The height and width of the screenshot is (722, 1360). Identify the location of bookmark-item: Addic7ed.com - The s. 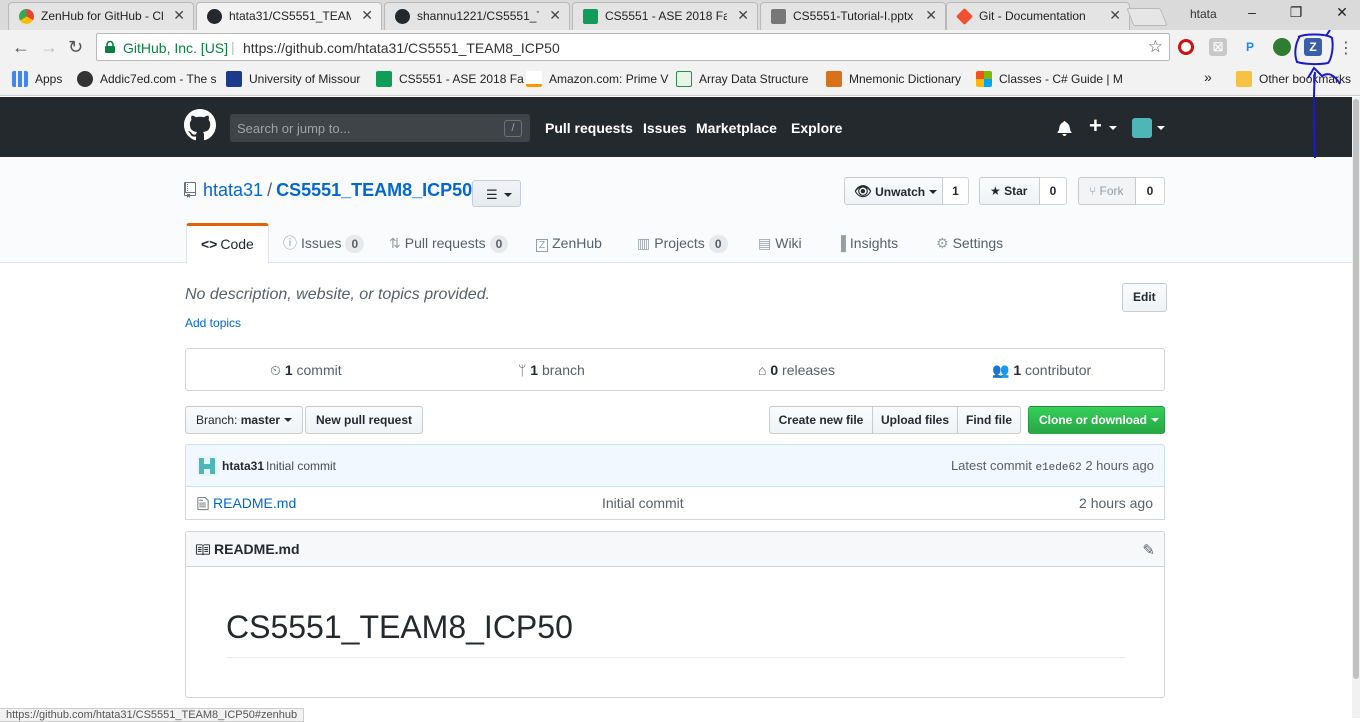
(147, 79).